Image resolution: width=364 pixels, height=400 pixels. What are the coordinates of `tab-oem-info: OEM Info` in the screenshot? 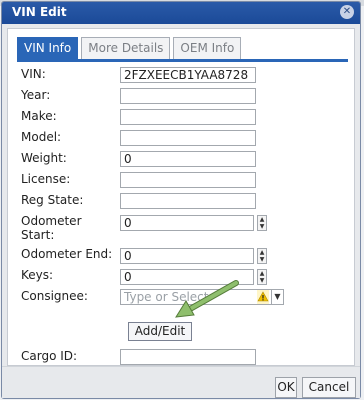 It's located at (207, 48).